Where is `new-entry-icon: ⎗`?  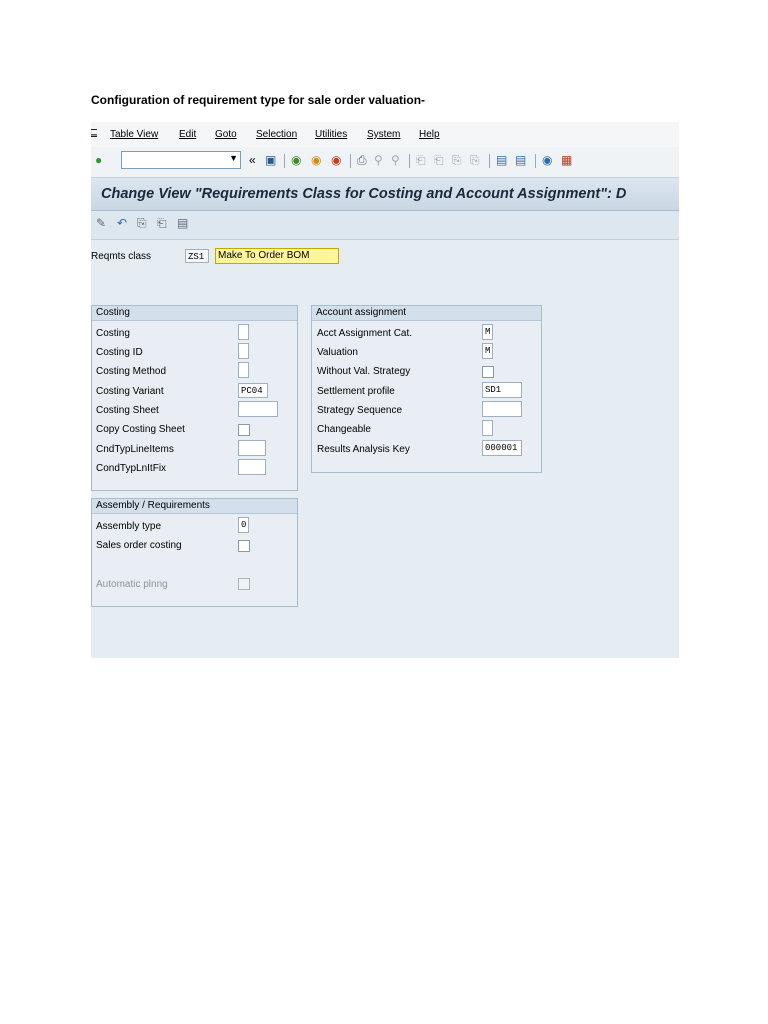 new-entry-icon: ⎗ is located at coordinates (162, 223).